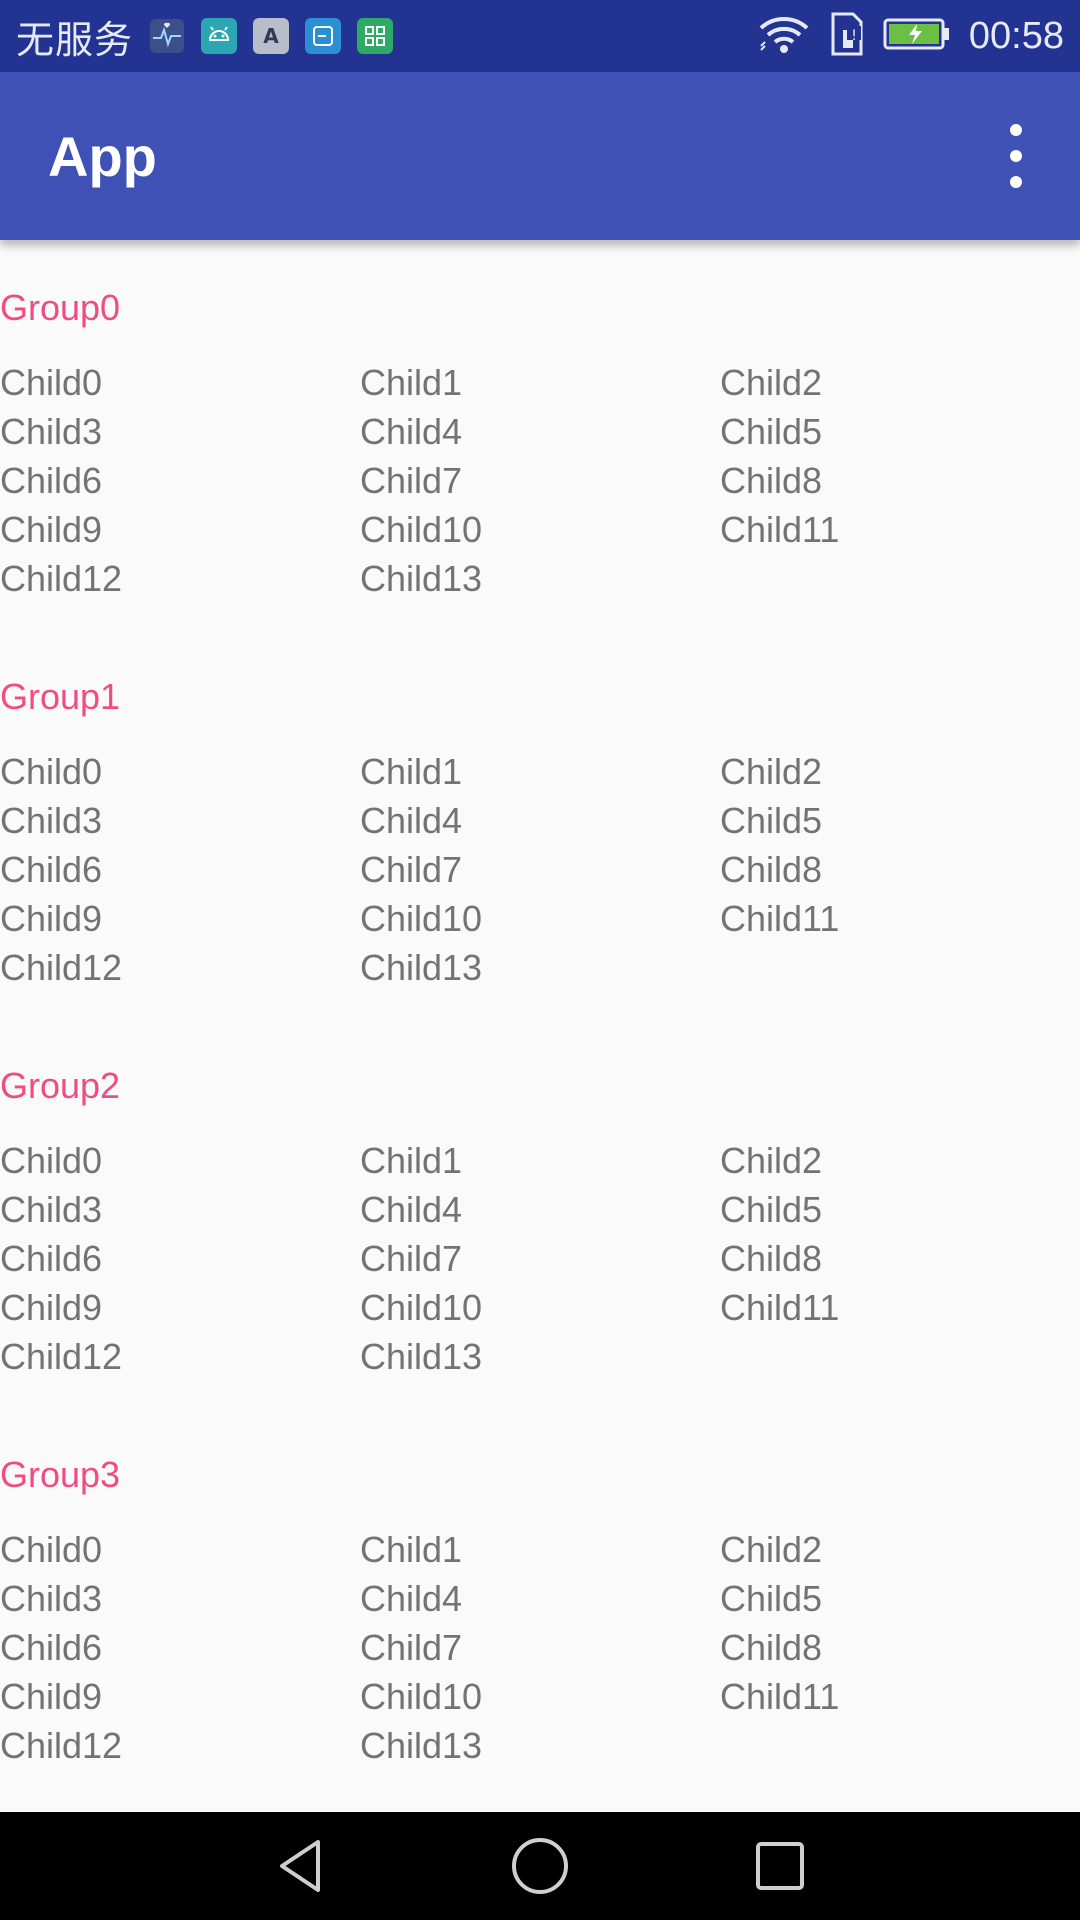 The image size is (1080, 1920). I want to click on grid-icon, so click(375, 36).